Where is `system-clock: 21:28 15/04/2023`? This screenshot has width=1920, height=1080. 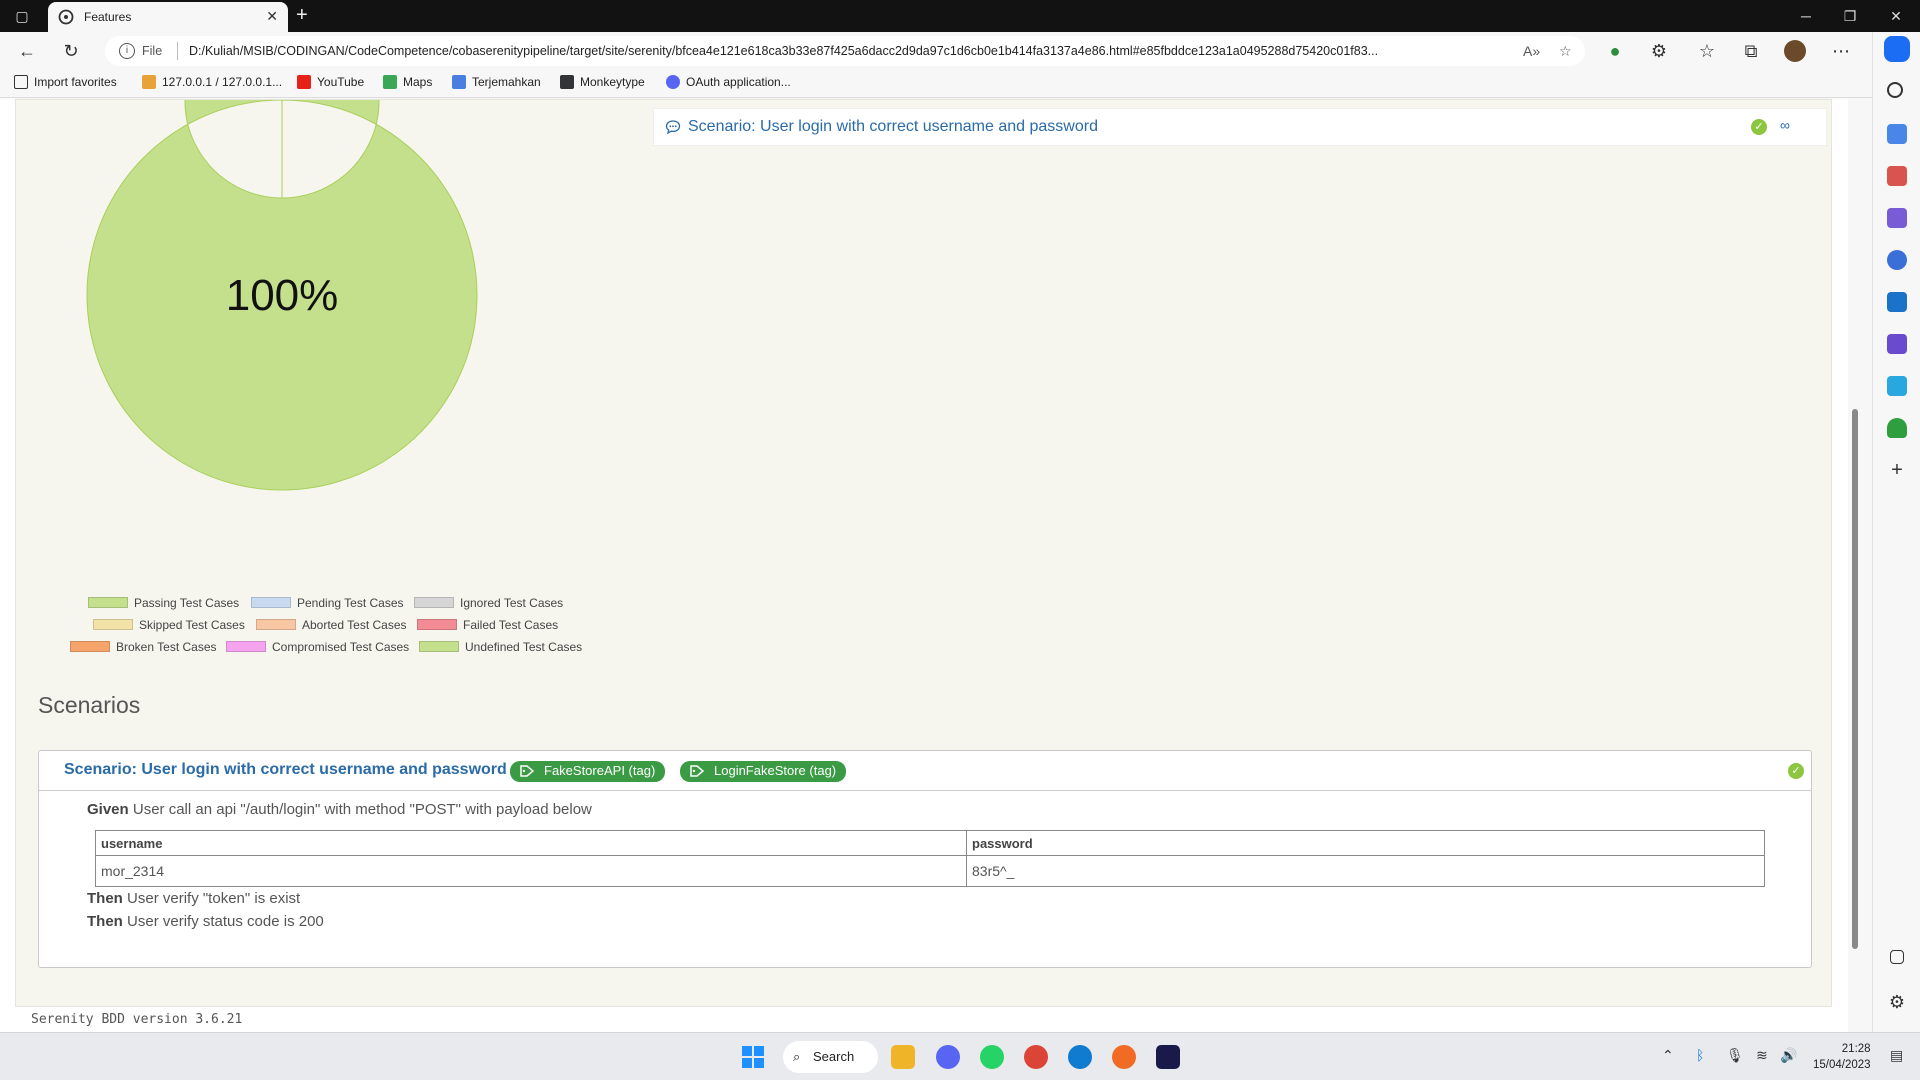 system-clock: 21:28 15/04/2023 is located at coordinates (1842, 1057).